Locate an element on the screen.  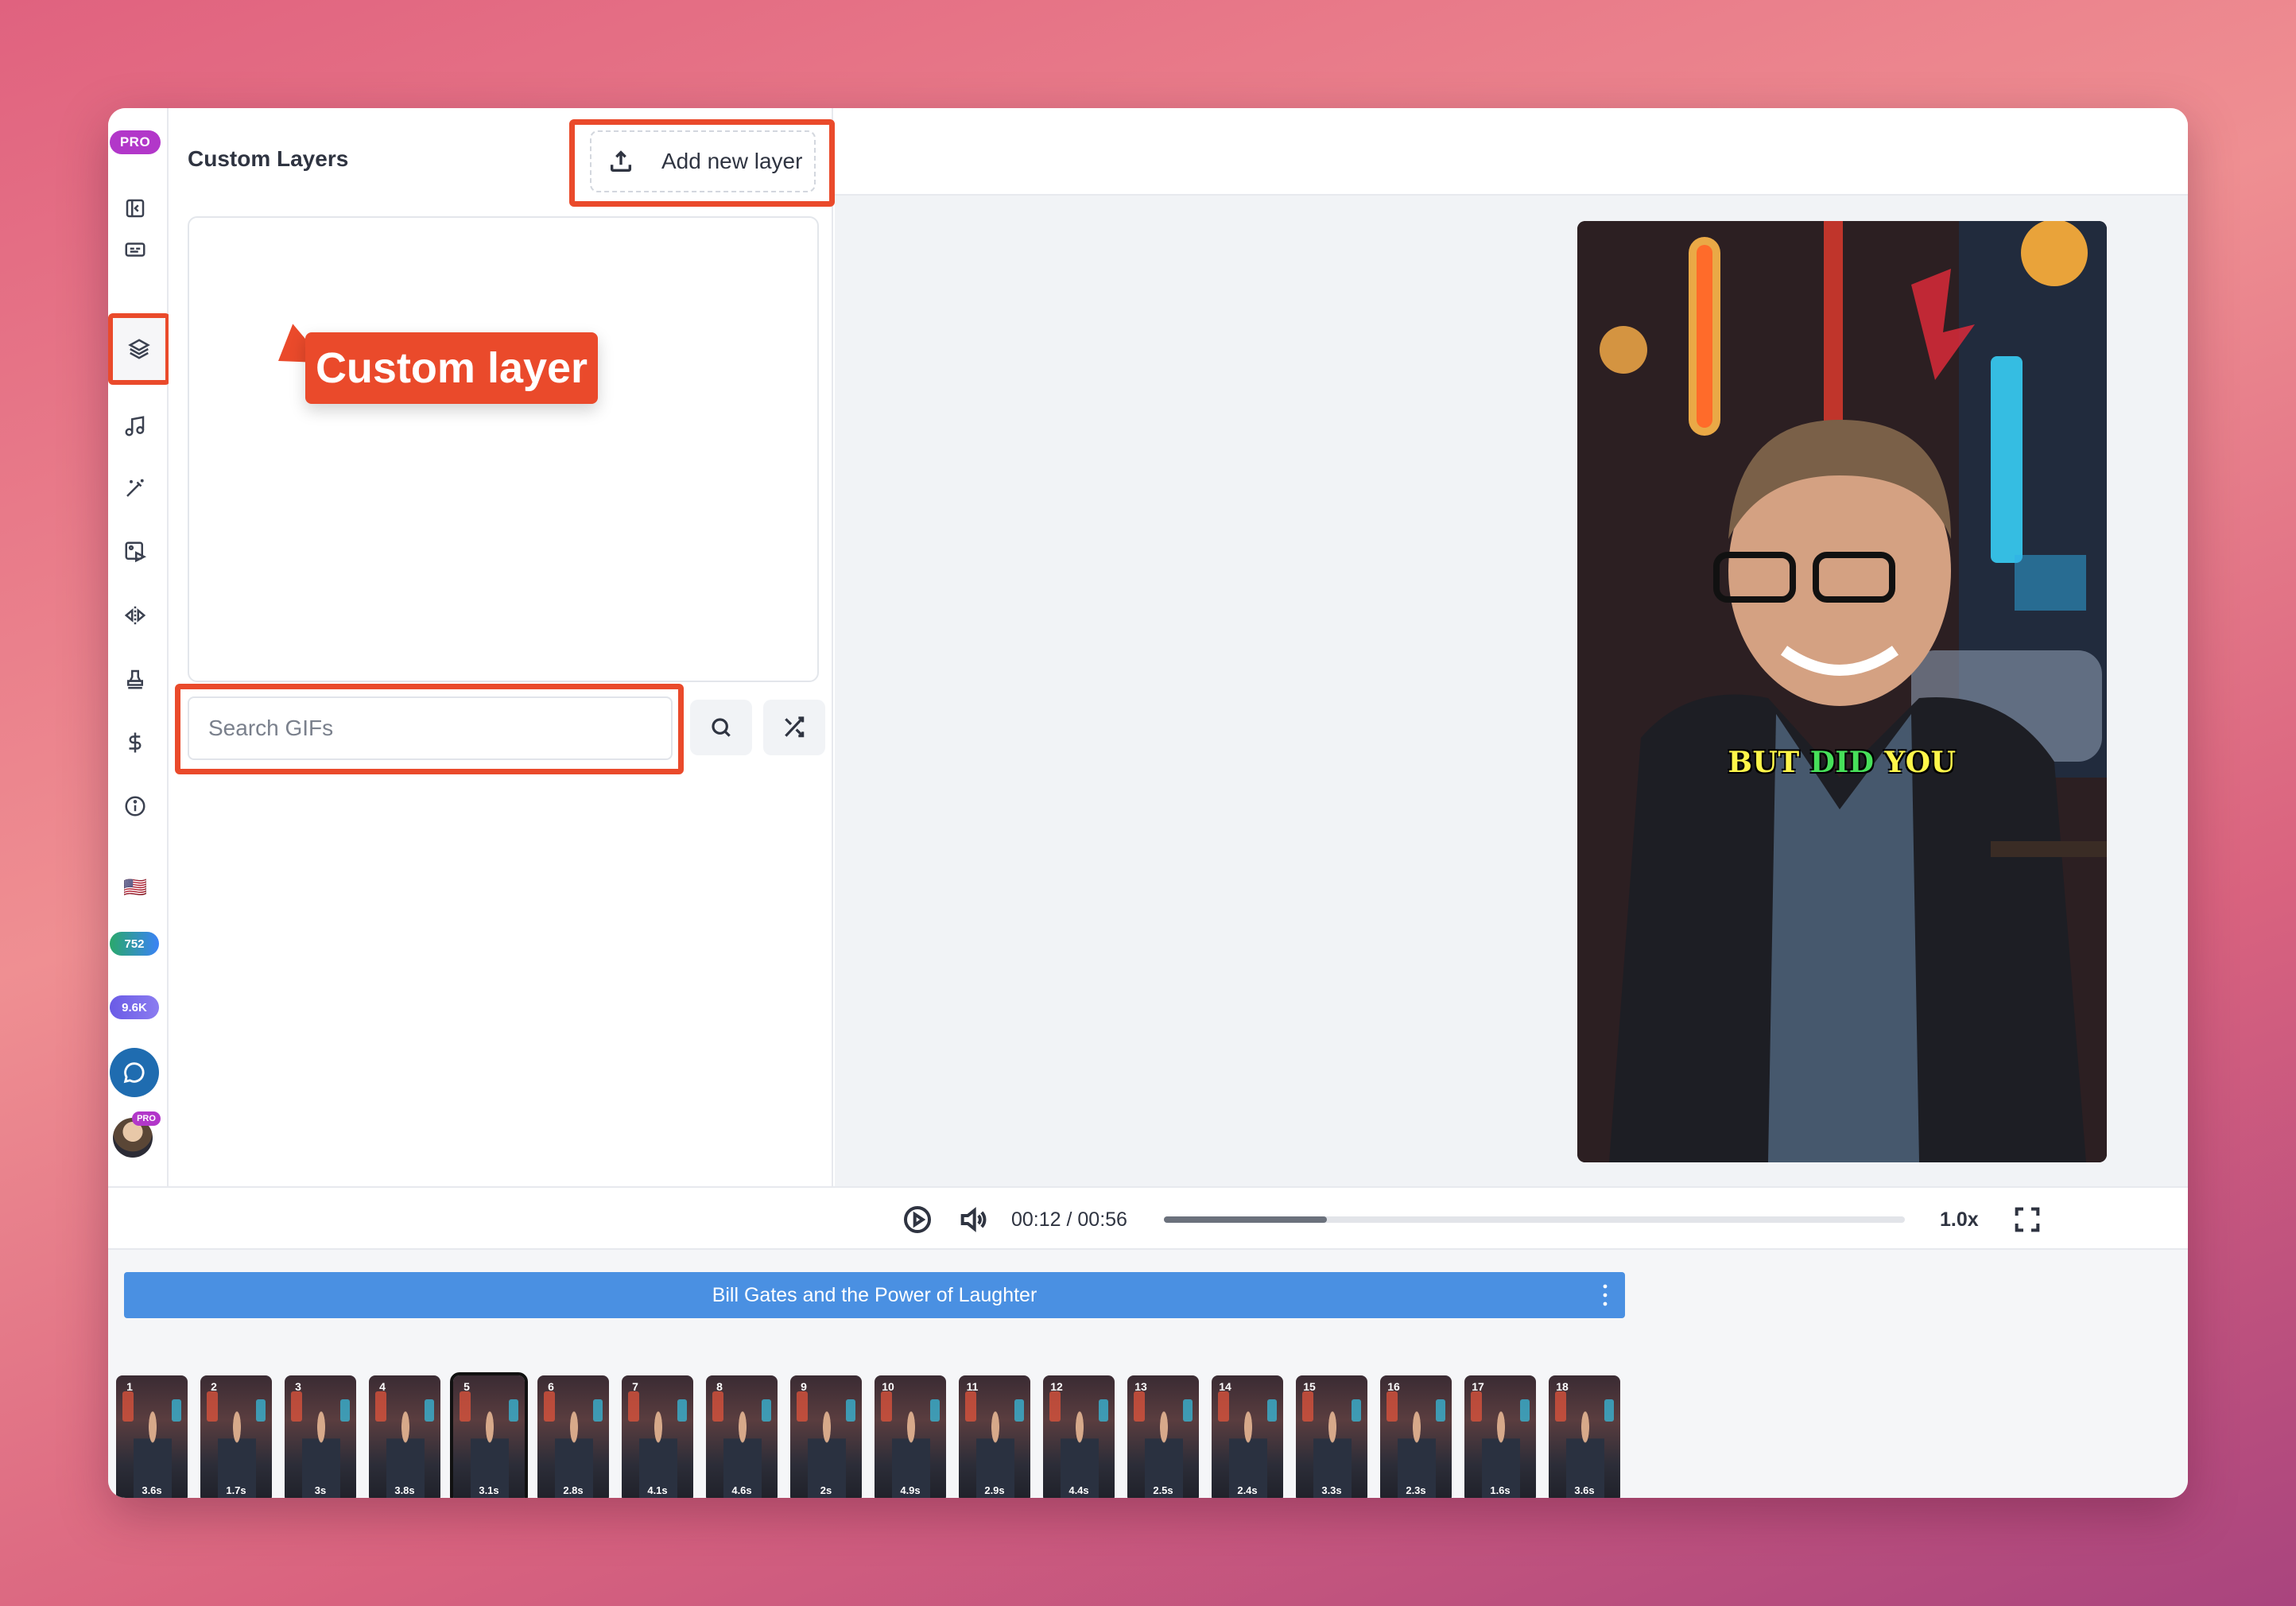
clip-duration: 3.1s is located at coordinates (489, 1490).